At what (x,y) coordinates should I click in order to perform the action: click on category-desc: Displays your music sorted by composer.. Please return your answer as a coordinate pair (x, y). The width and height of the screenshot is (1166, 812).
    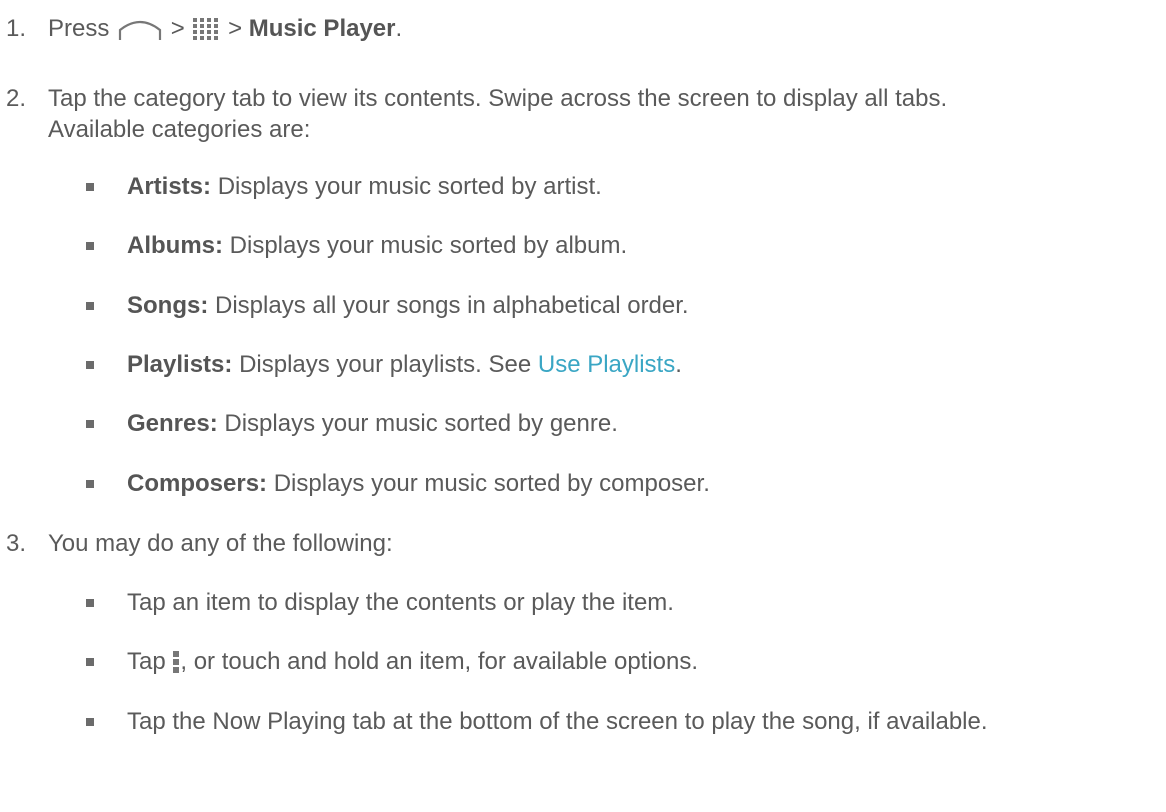
    Looking at the image, I should click on (491, 483).